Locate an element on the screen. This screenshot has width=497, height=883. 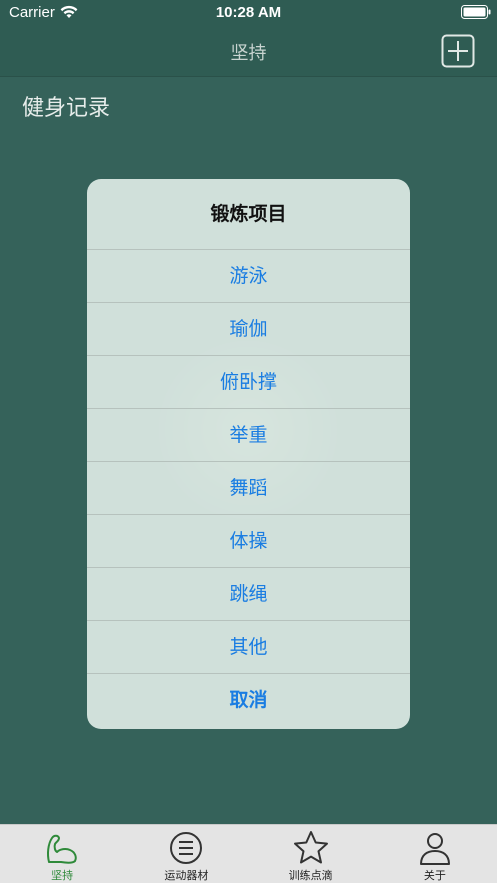
tab-about: 关于 is located at coordinates (435, 854).